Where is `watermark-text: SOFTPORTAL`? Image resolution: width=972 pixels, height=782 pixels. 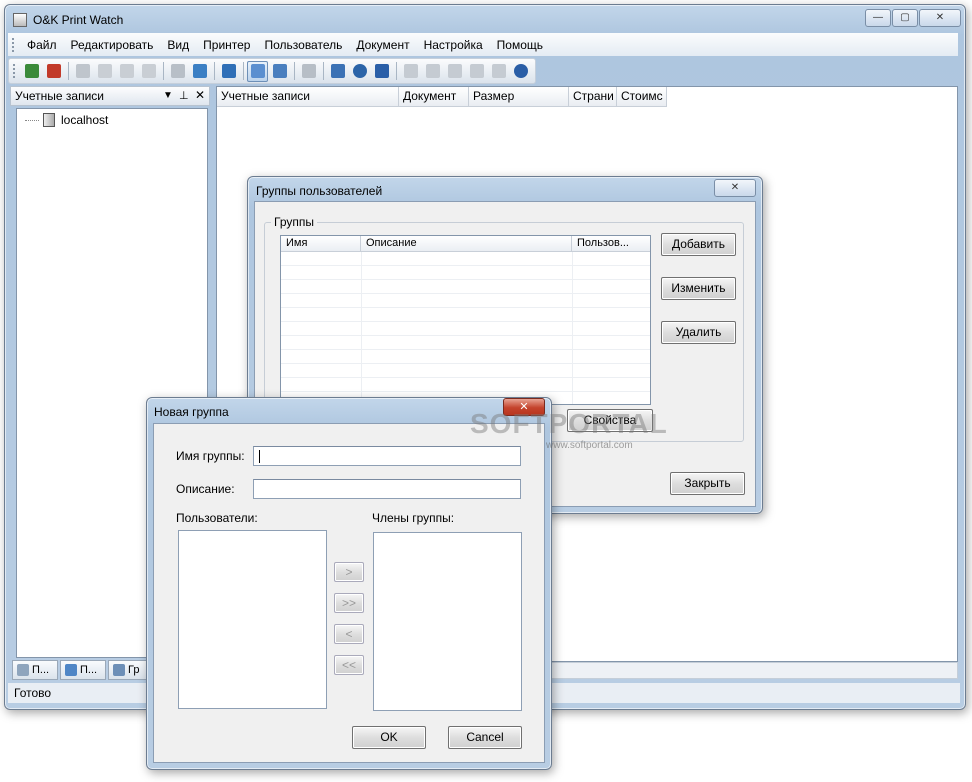 watermark-text: SOFTPORTAL is located at coordinates (569, 423).